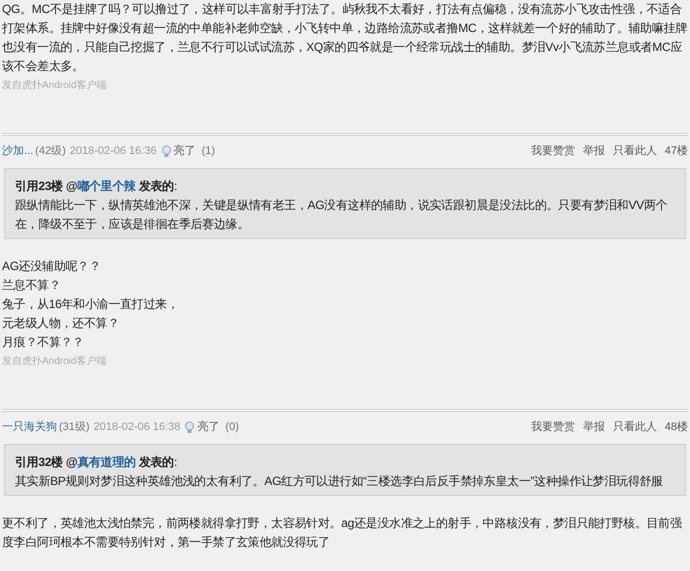 The height and width of the screenshot is (571, 690). Describe the element at coordinates (106, 186) in the screenshot. I see `quoted-user-link: 嘟个里个辣` at that location.